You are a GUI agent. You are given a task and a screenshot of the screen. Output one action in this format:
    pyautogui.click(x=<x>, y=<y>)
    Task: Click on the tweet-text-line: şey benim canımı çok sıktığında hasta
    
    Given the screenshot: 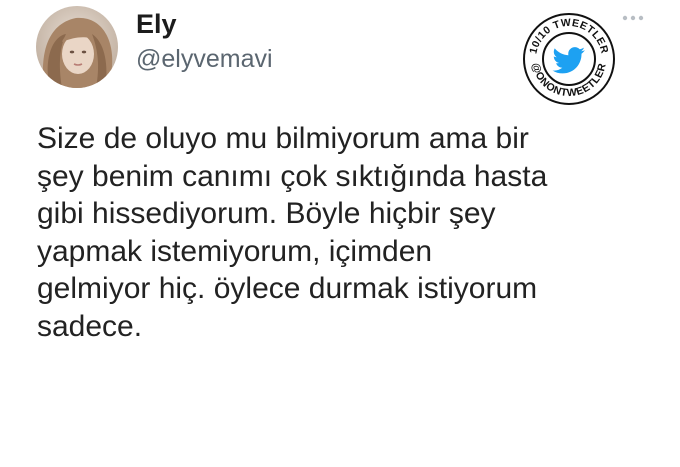 What is the action you would take?
    pyautogui.click(x=292, y=176)
    